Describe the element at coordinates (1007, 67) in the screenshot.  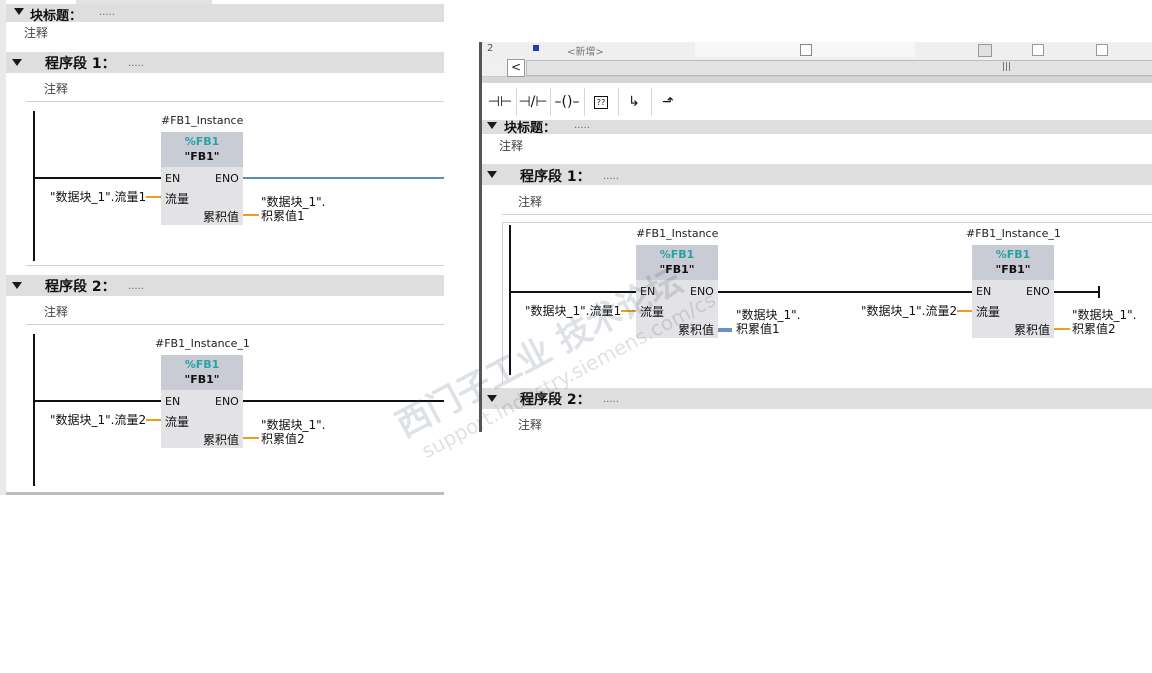
I see `scrollbar-grip-icon: |||` at that location.